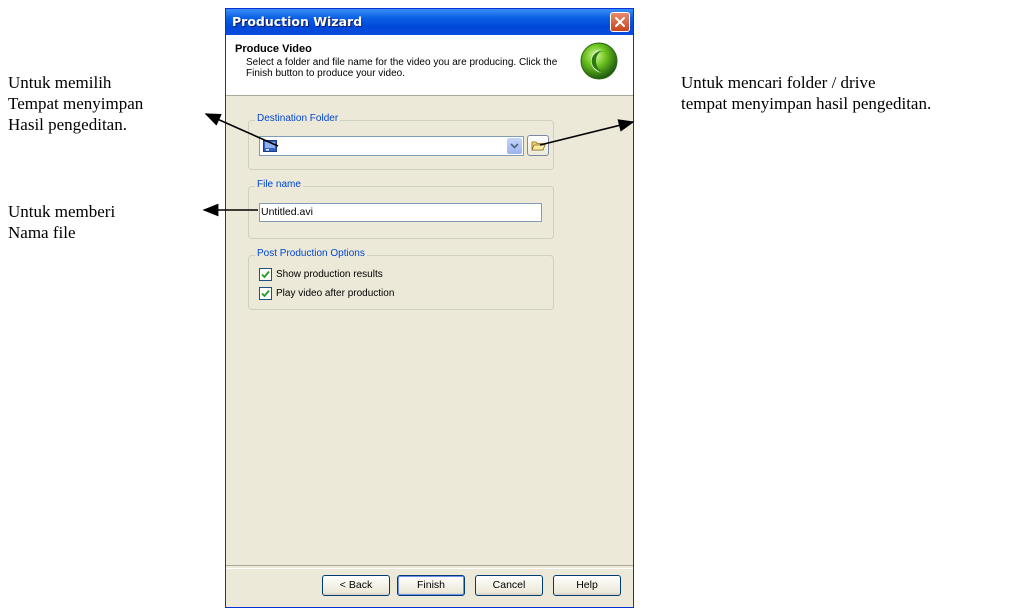 This screenshot has width=1036, height=608. What do you see at coordinates (587, 585) in the screenshot?
I see `help-button: Help` at bounding box center [587, 585].